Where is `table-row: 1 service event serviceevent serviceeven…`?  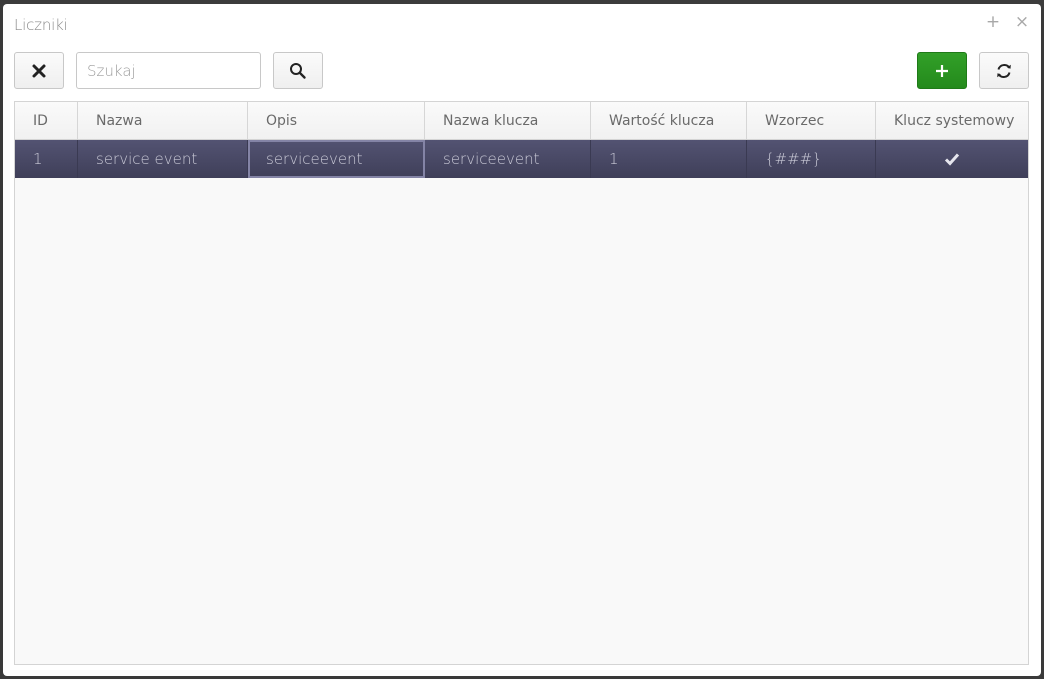
table-row: 1 service event serviceevent serviceeven… is located at coordinates (521, 159).